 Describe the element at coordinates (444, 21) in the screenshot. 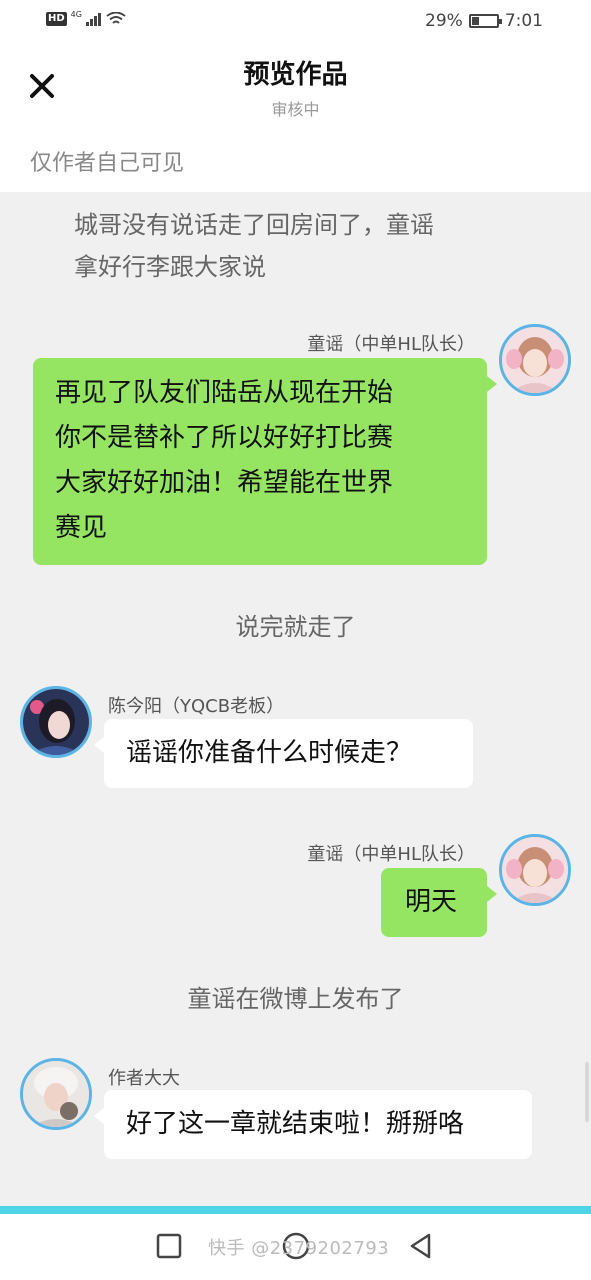

I see `battery-percent: 29%` at that location.